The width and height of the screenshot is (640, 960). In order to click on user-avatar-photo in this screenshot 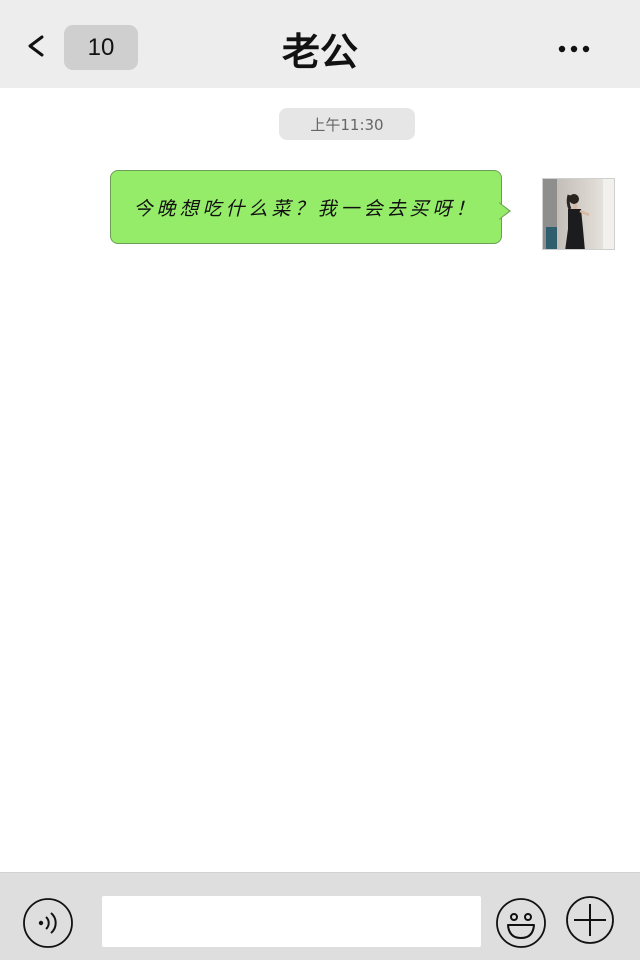, I will do `click(578, 214)`.